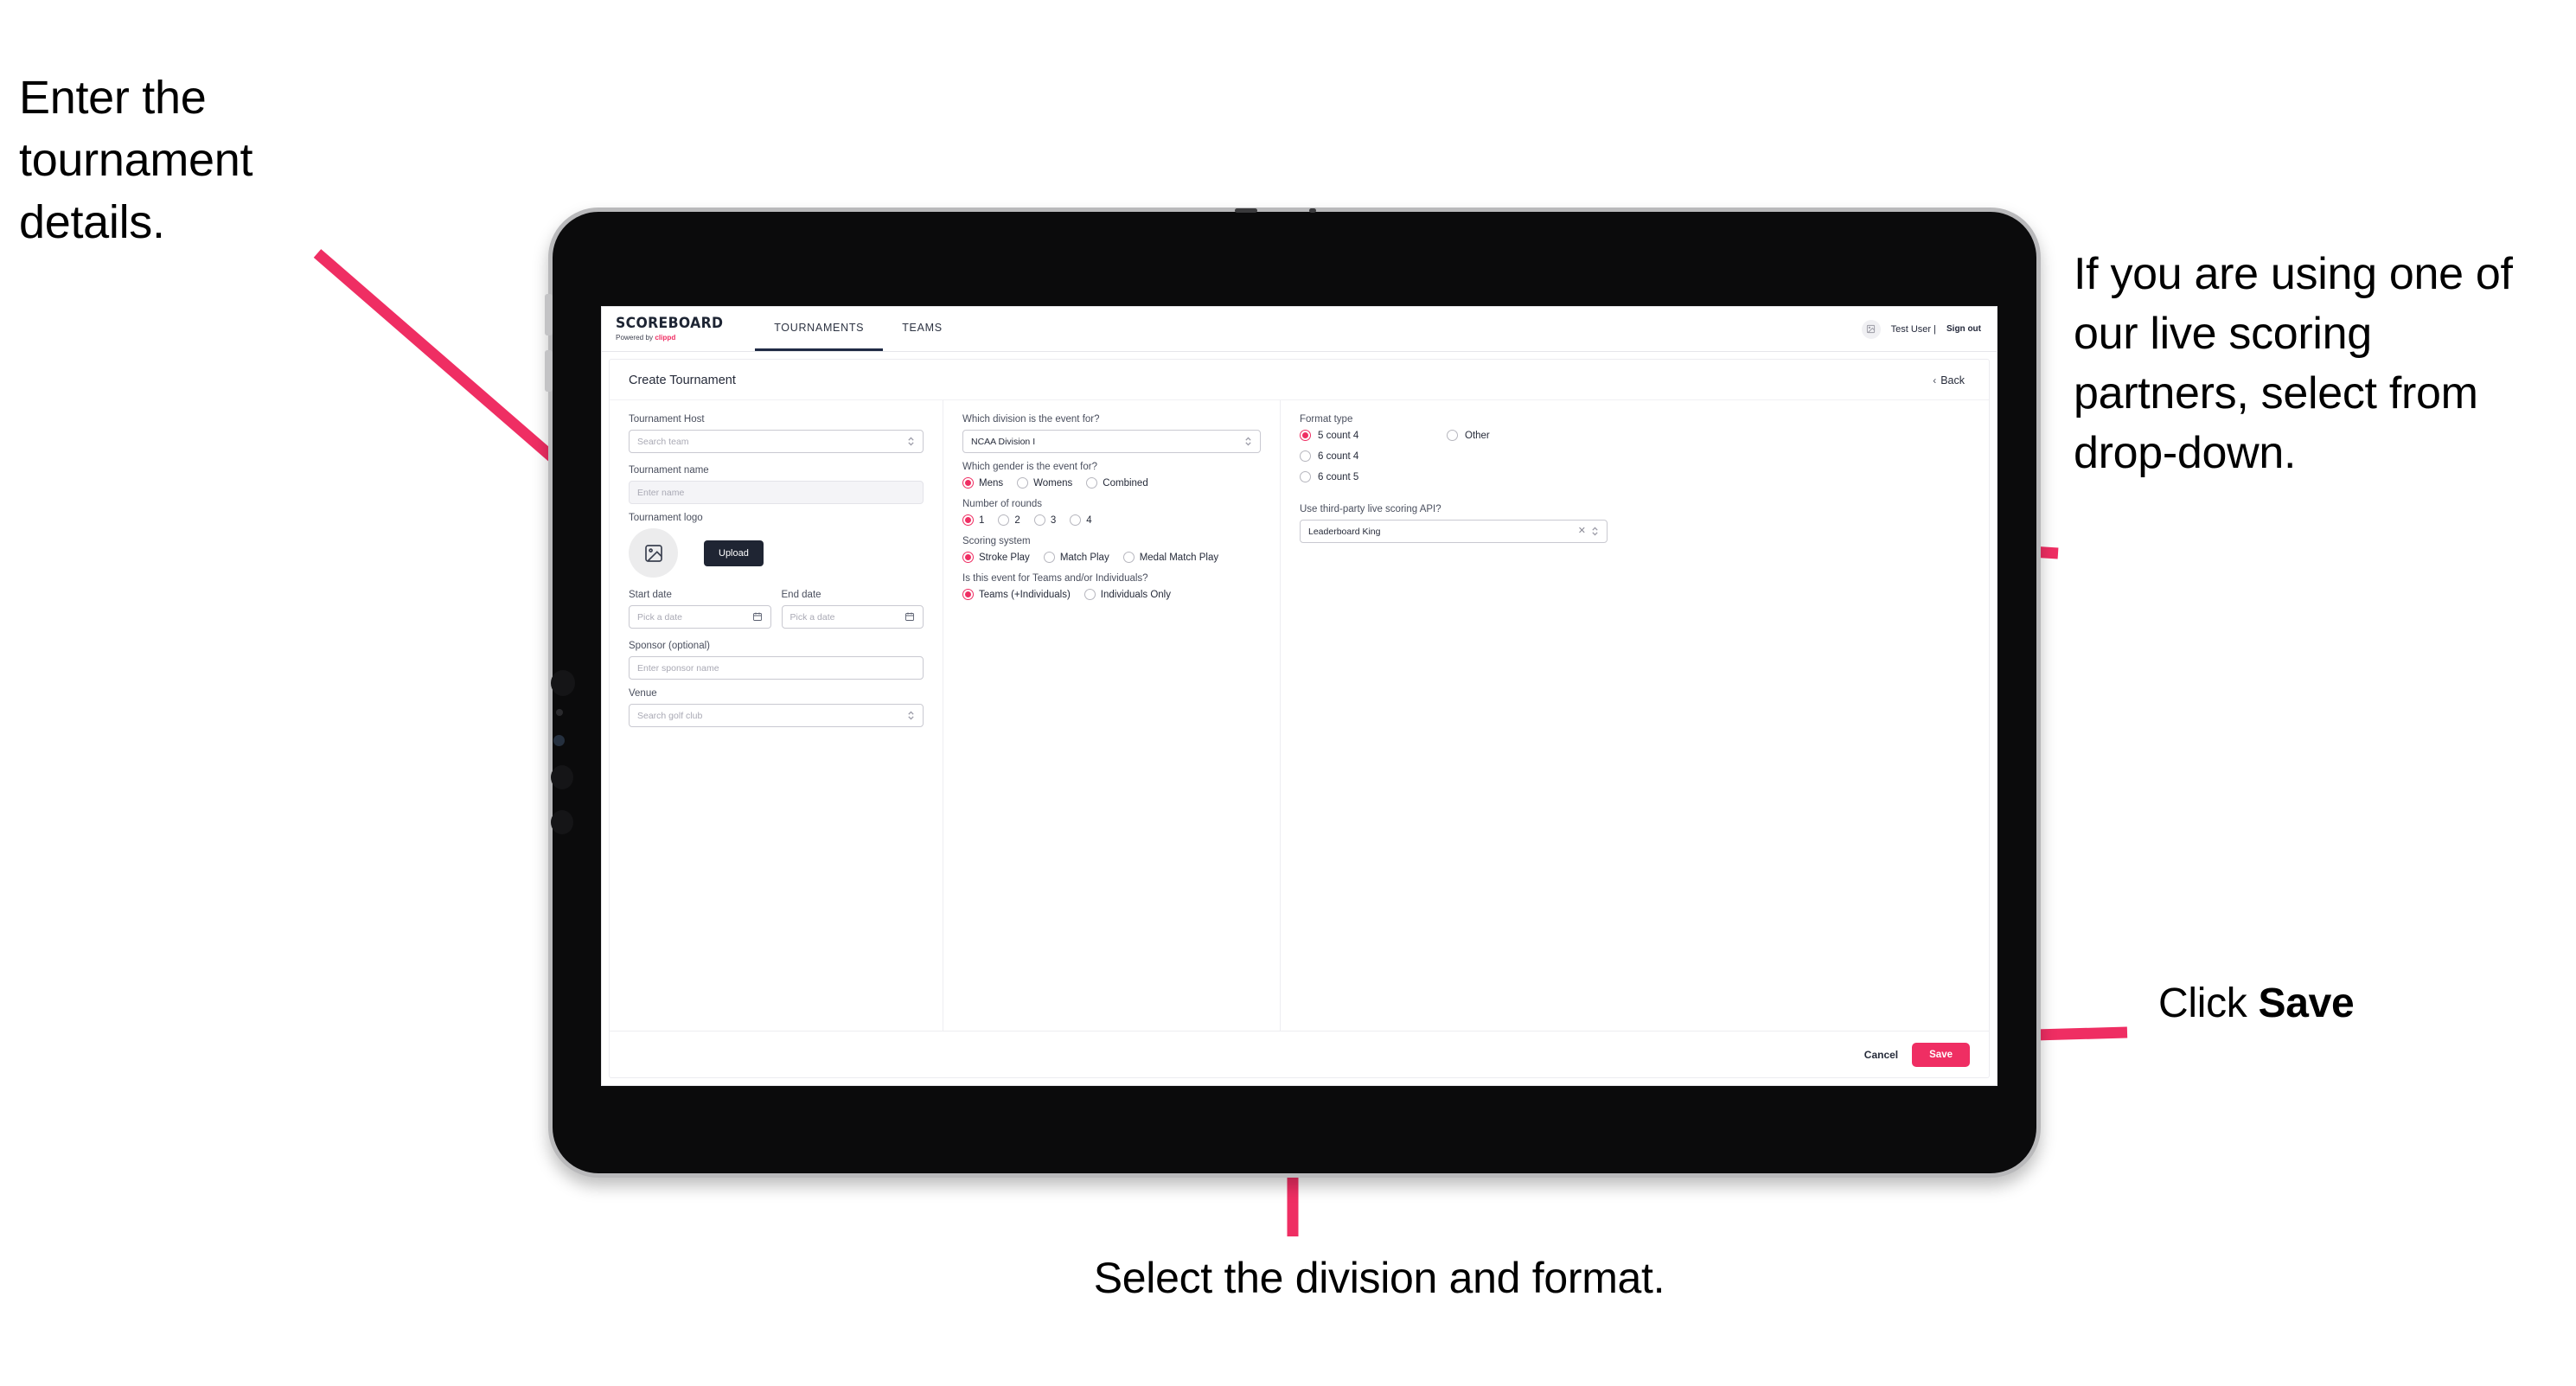 This screenshot has height=1386, width=2576. Describe the element at coordinates (983, 483) in the screenshot. I see `gender-option-mens: Mens` at that location.